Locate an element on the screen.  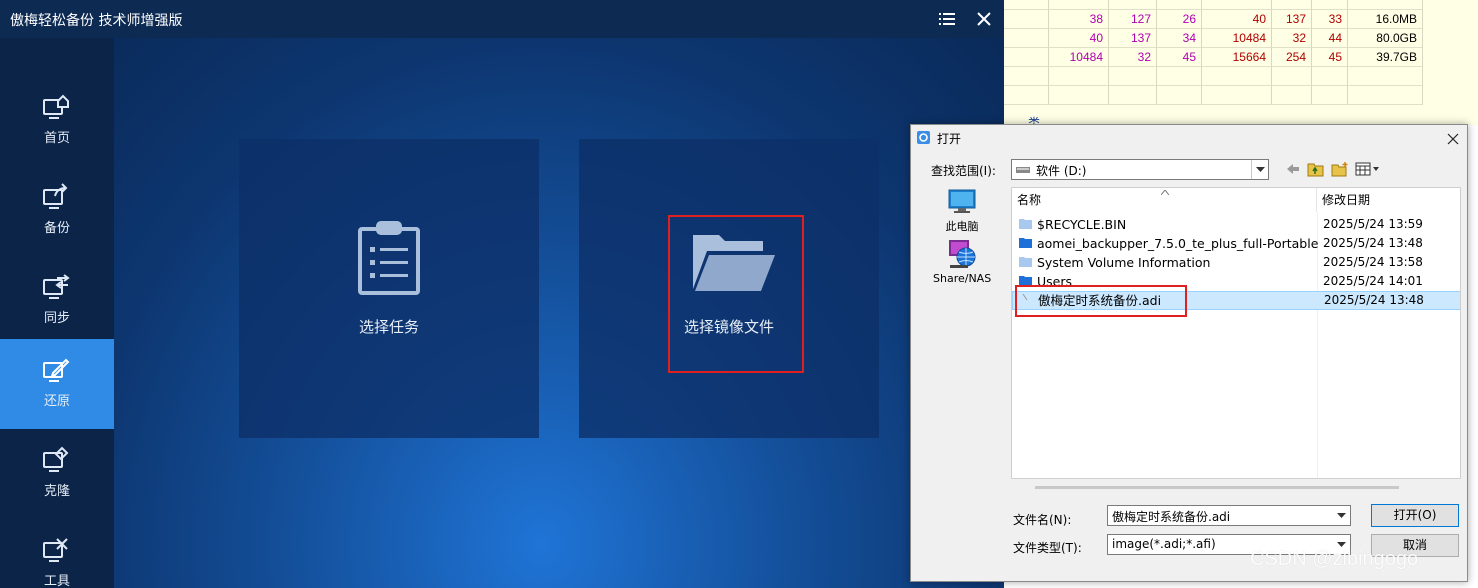
sidebar-item-sync: 同步 is located at coordinates (57, 301).